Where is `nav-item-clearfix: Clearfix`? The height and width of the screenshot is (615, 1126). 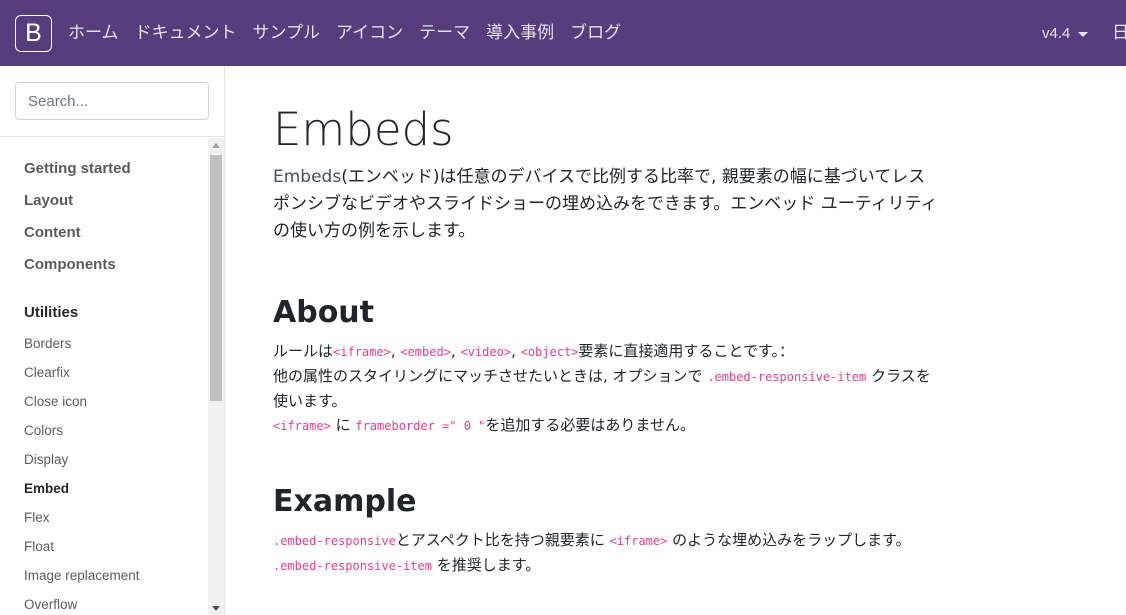 nav-item-clearfix: Clearfix is located at coordinates (47, 372).